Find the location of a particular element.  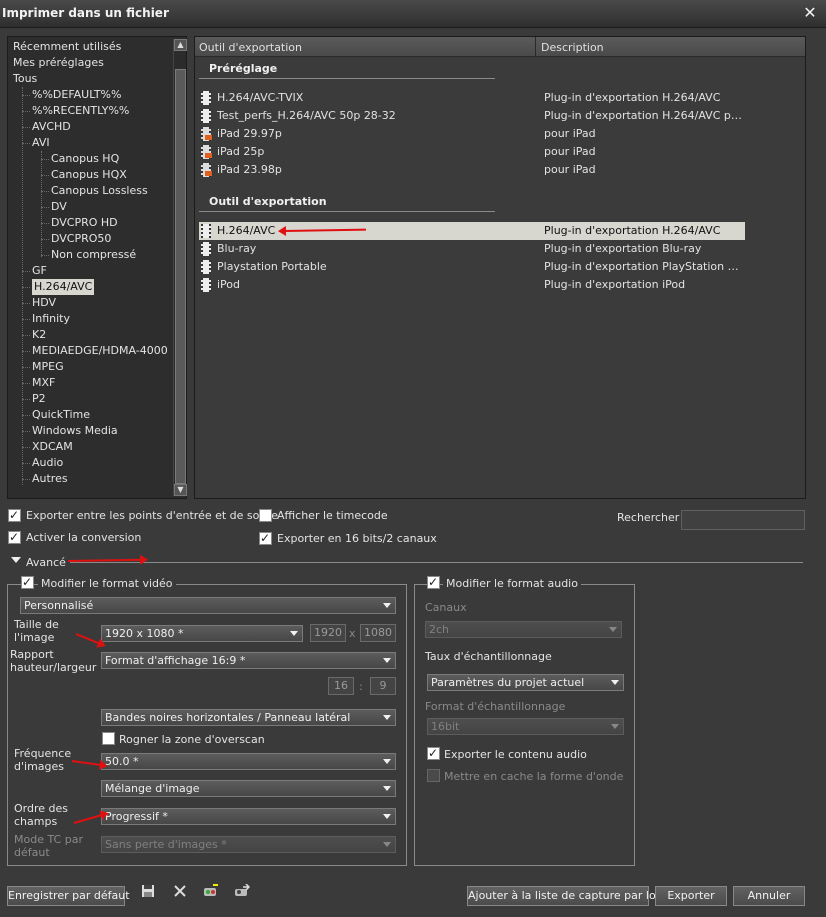

modify-audio-checkbox is located at coordinates (433, 582).